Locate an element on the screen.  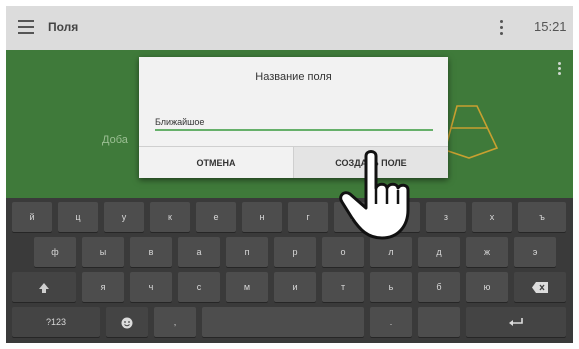
key-row2: ж is located at coordinates (487, 252).